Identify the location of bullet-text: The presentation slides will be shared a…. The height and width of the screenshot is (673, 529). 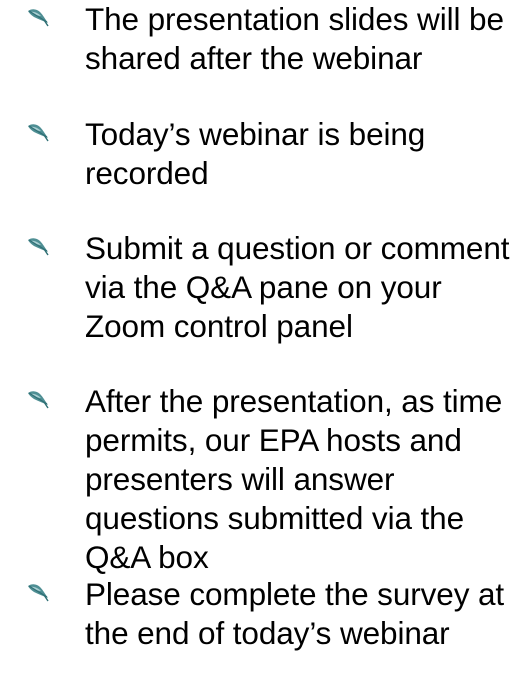
(294, 38).